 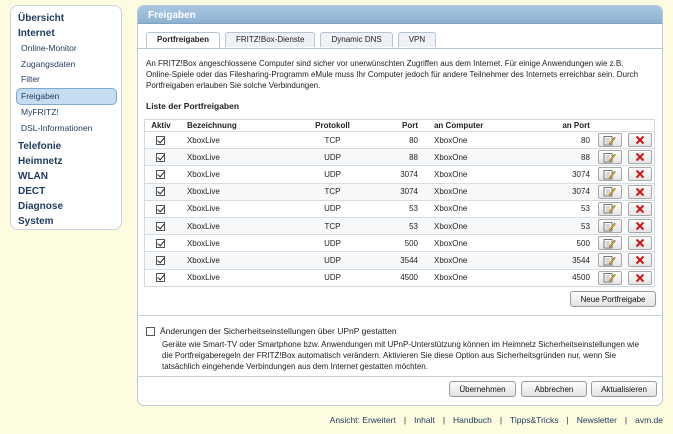 What do you see at coordinates (624, 389) in the screenshot?
I see `refresh-button: Aktualisieren` at bounding box center [624, 389].